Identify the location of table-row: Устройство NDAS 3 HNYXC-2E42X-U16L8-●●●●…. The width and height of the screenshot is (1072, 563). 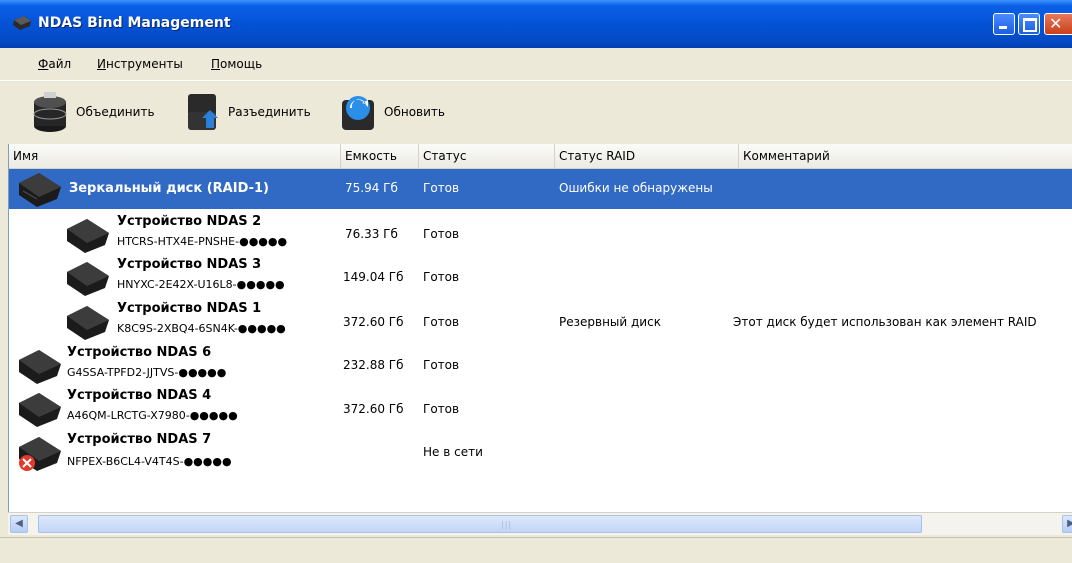
(540, 277).